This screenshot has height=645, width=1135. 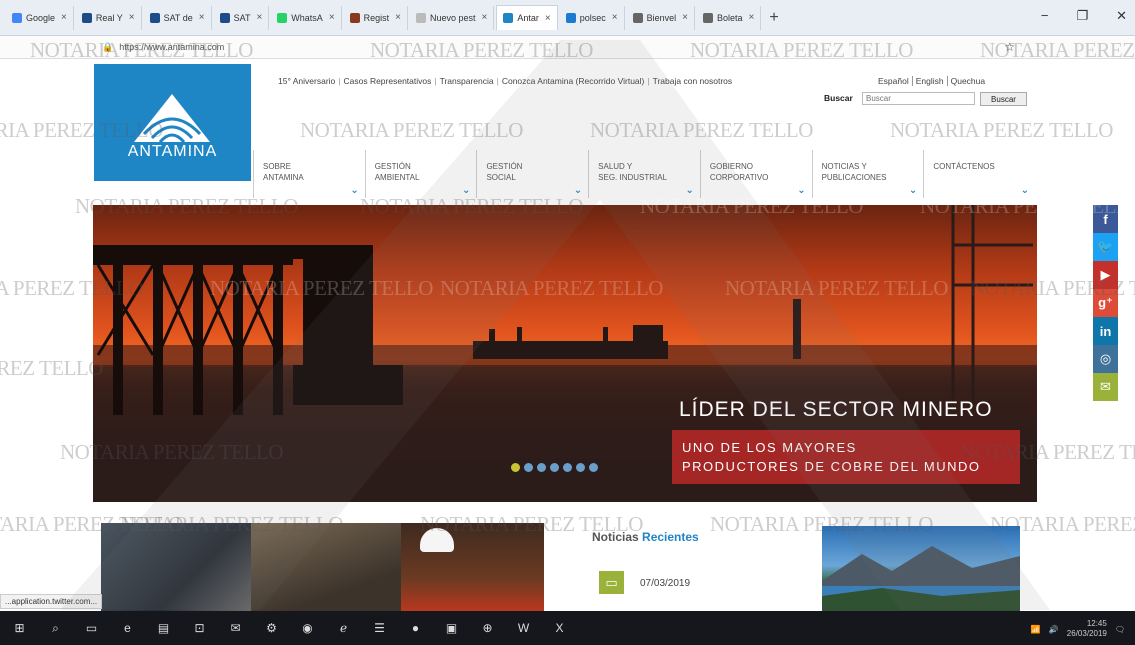 What do you see at coordinates (91, 628) in the screenshot?
I see `task-view-icon: ▭` at bounding box center [91, 628].